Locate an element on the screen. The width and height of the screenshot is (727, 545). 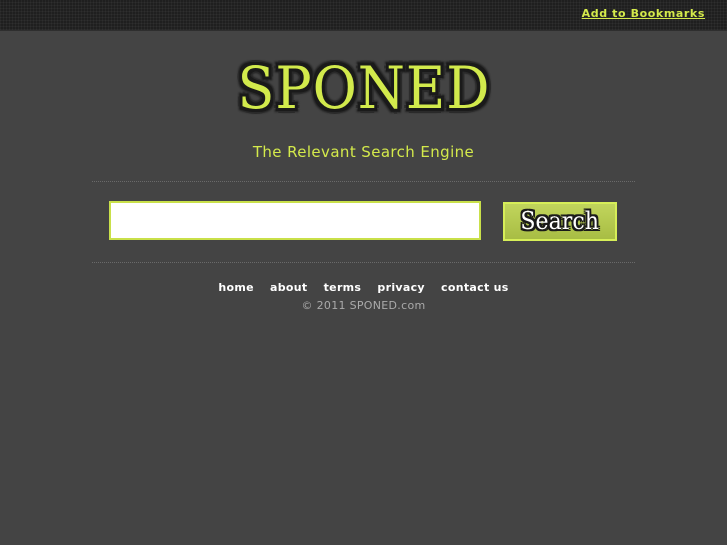
search-button: Search is located at coordinates (560, 221).